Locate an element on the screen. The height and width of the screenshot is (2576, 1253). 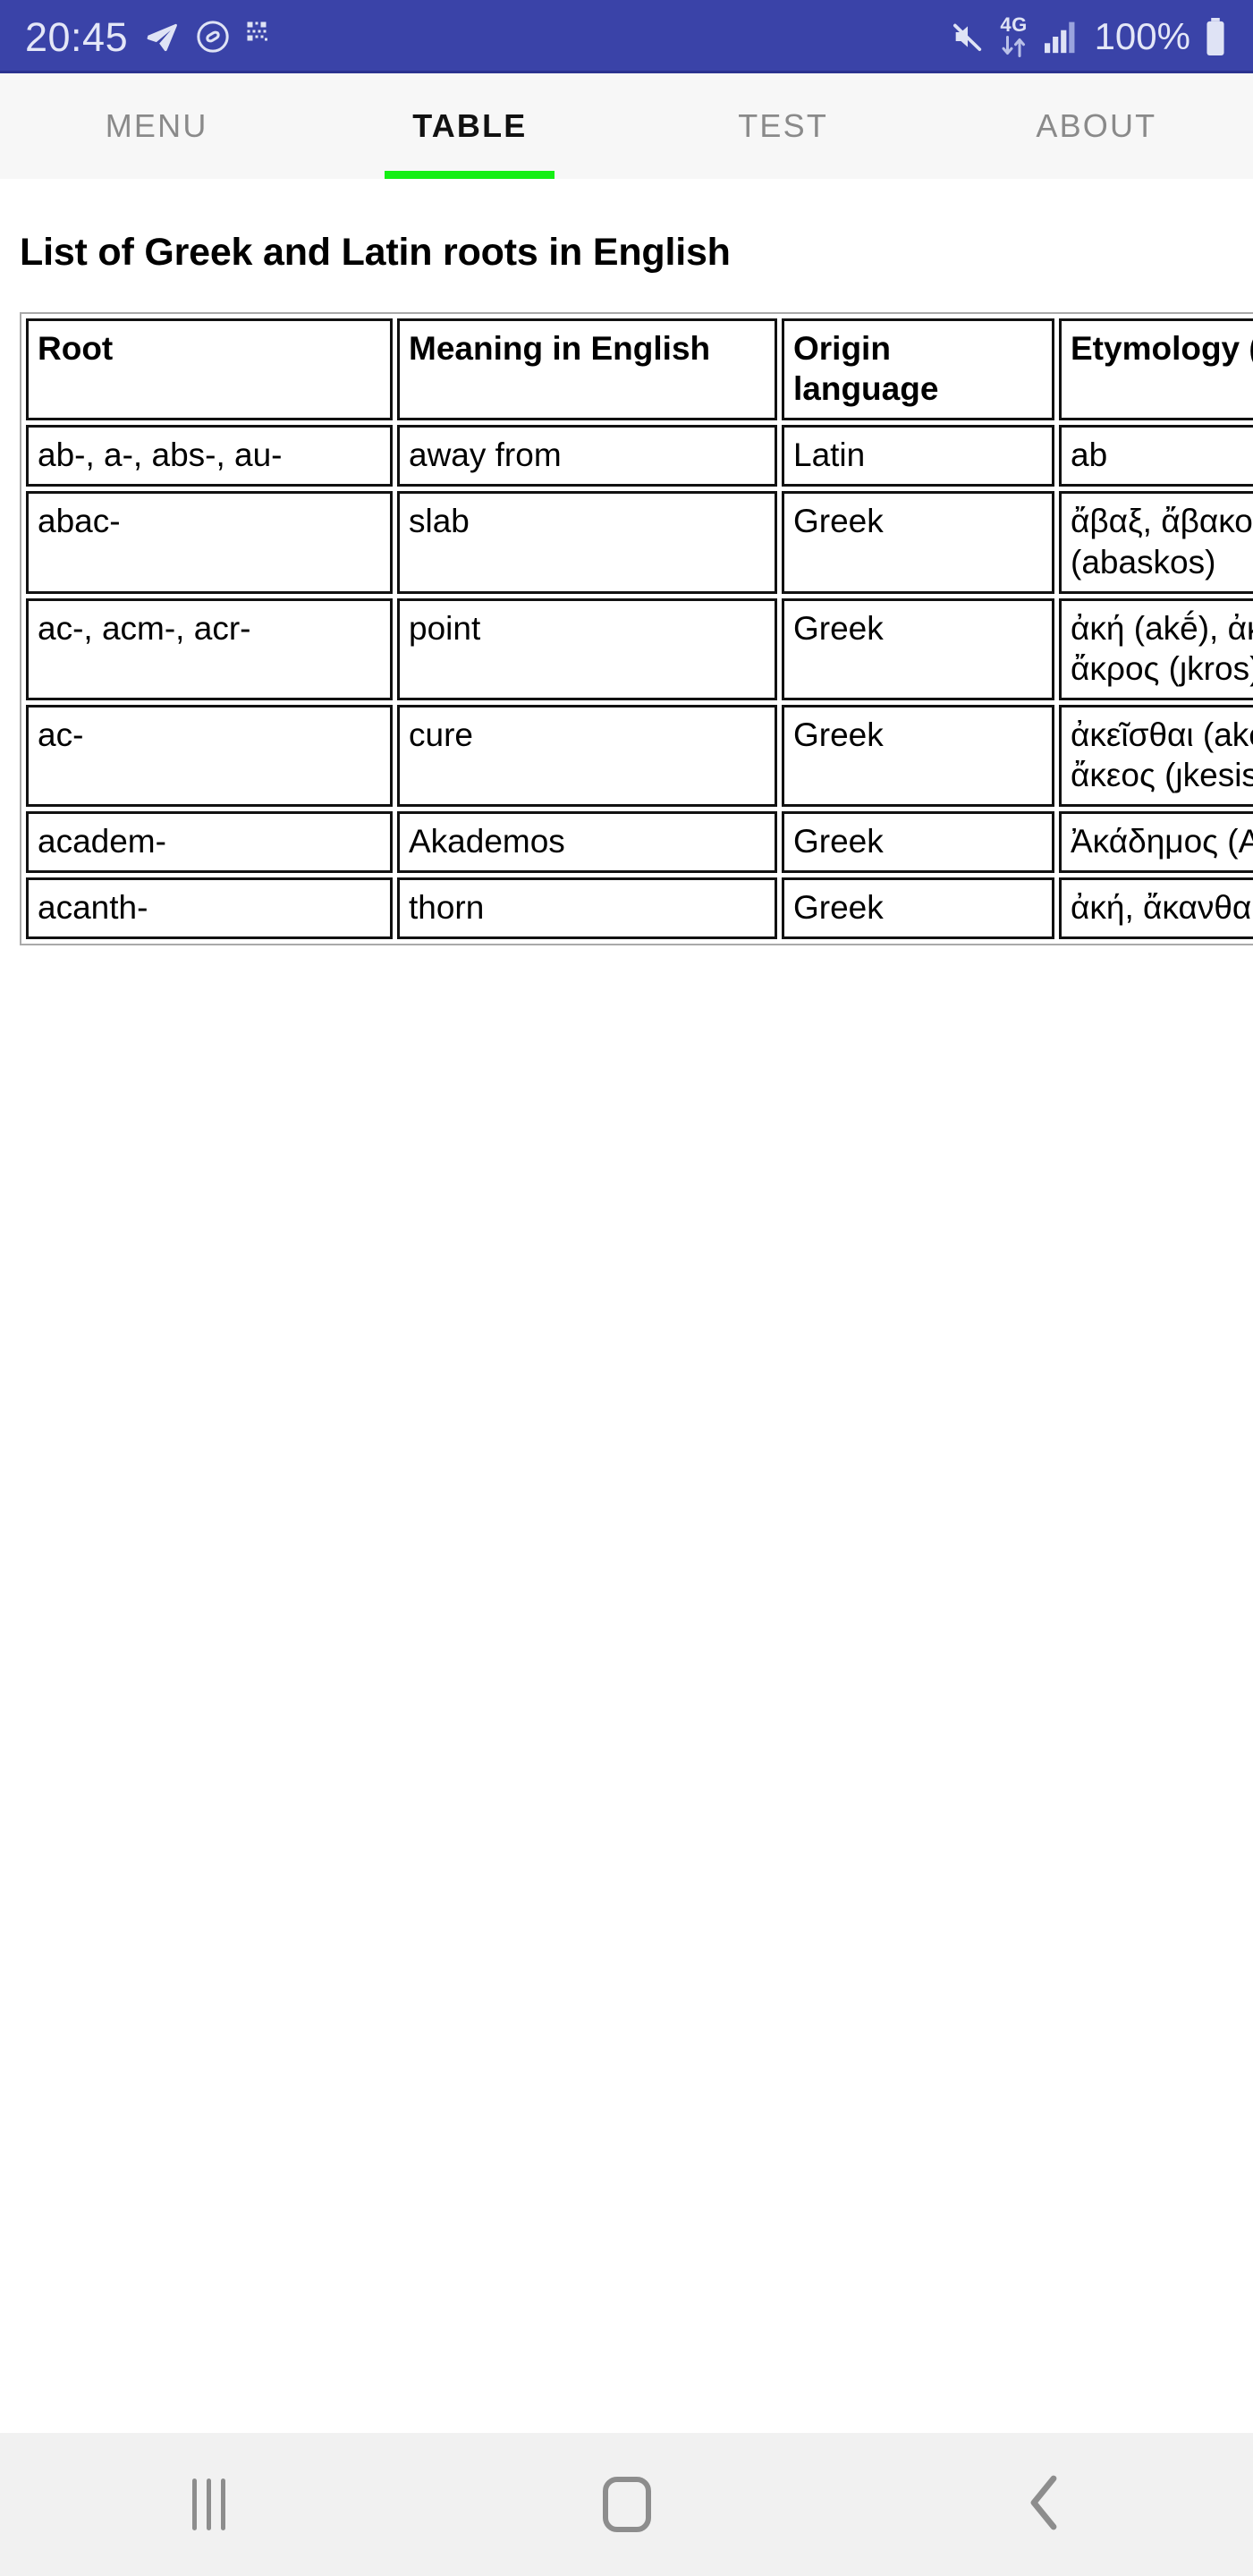
tab-menu-label: MENU is located at coordinates (156, 125).